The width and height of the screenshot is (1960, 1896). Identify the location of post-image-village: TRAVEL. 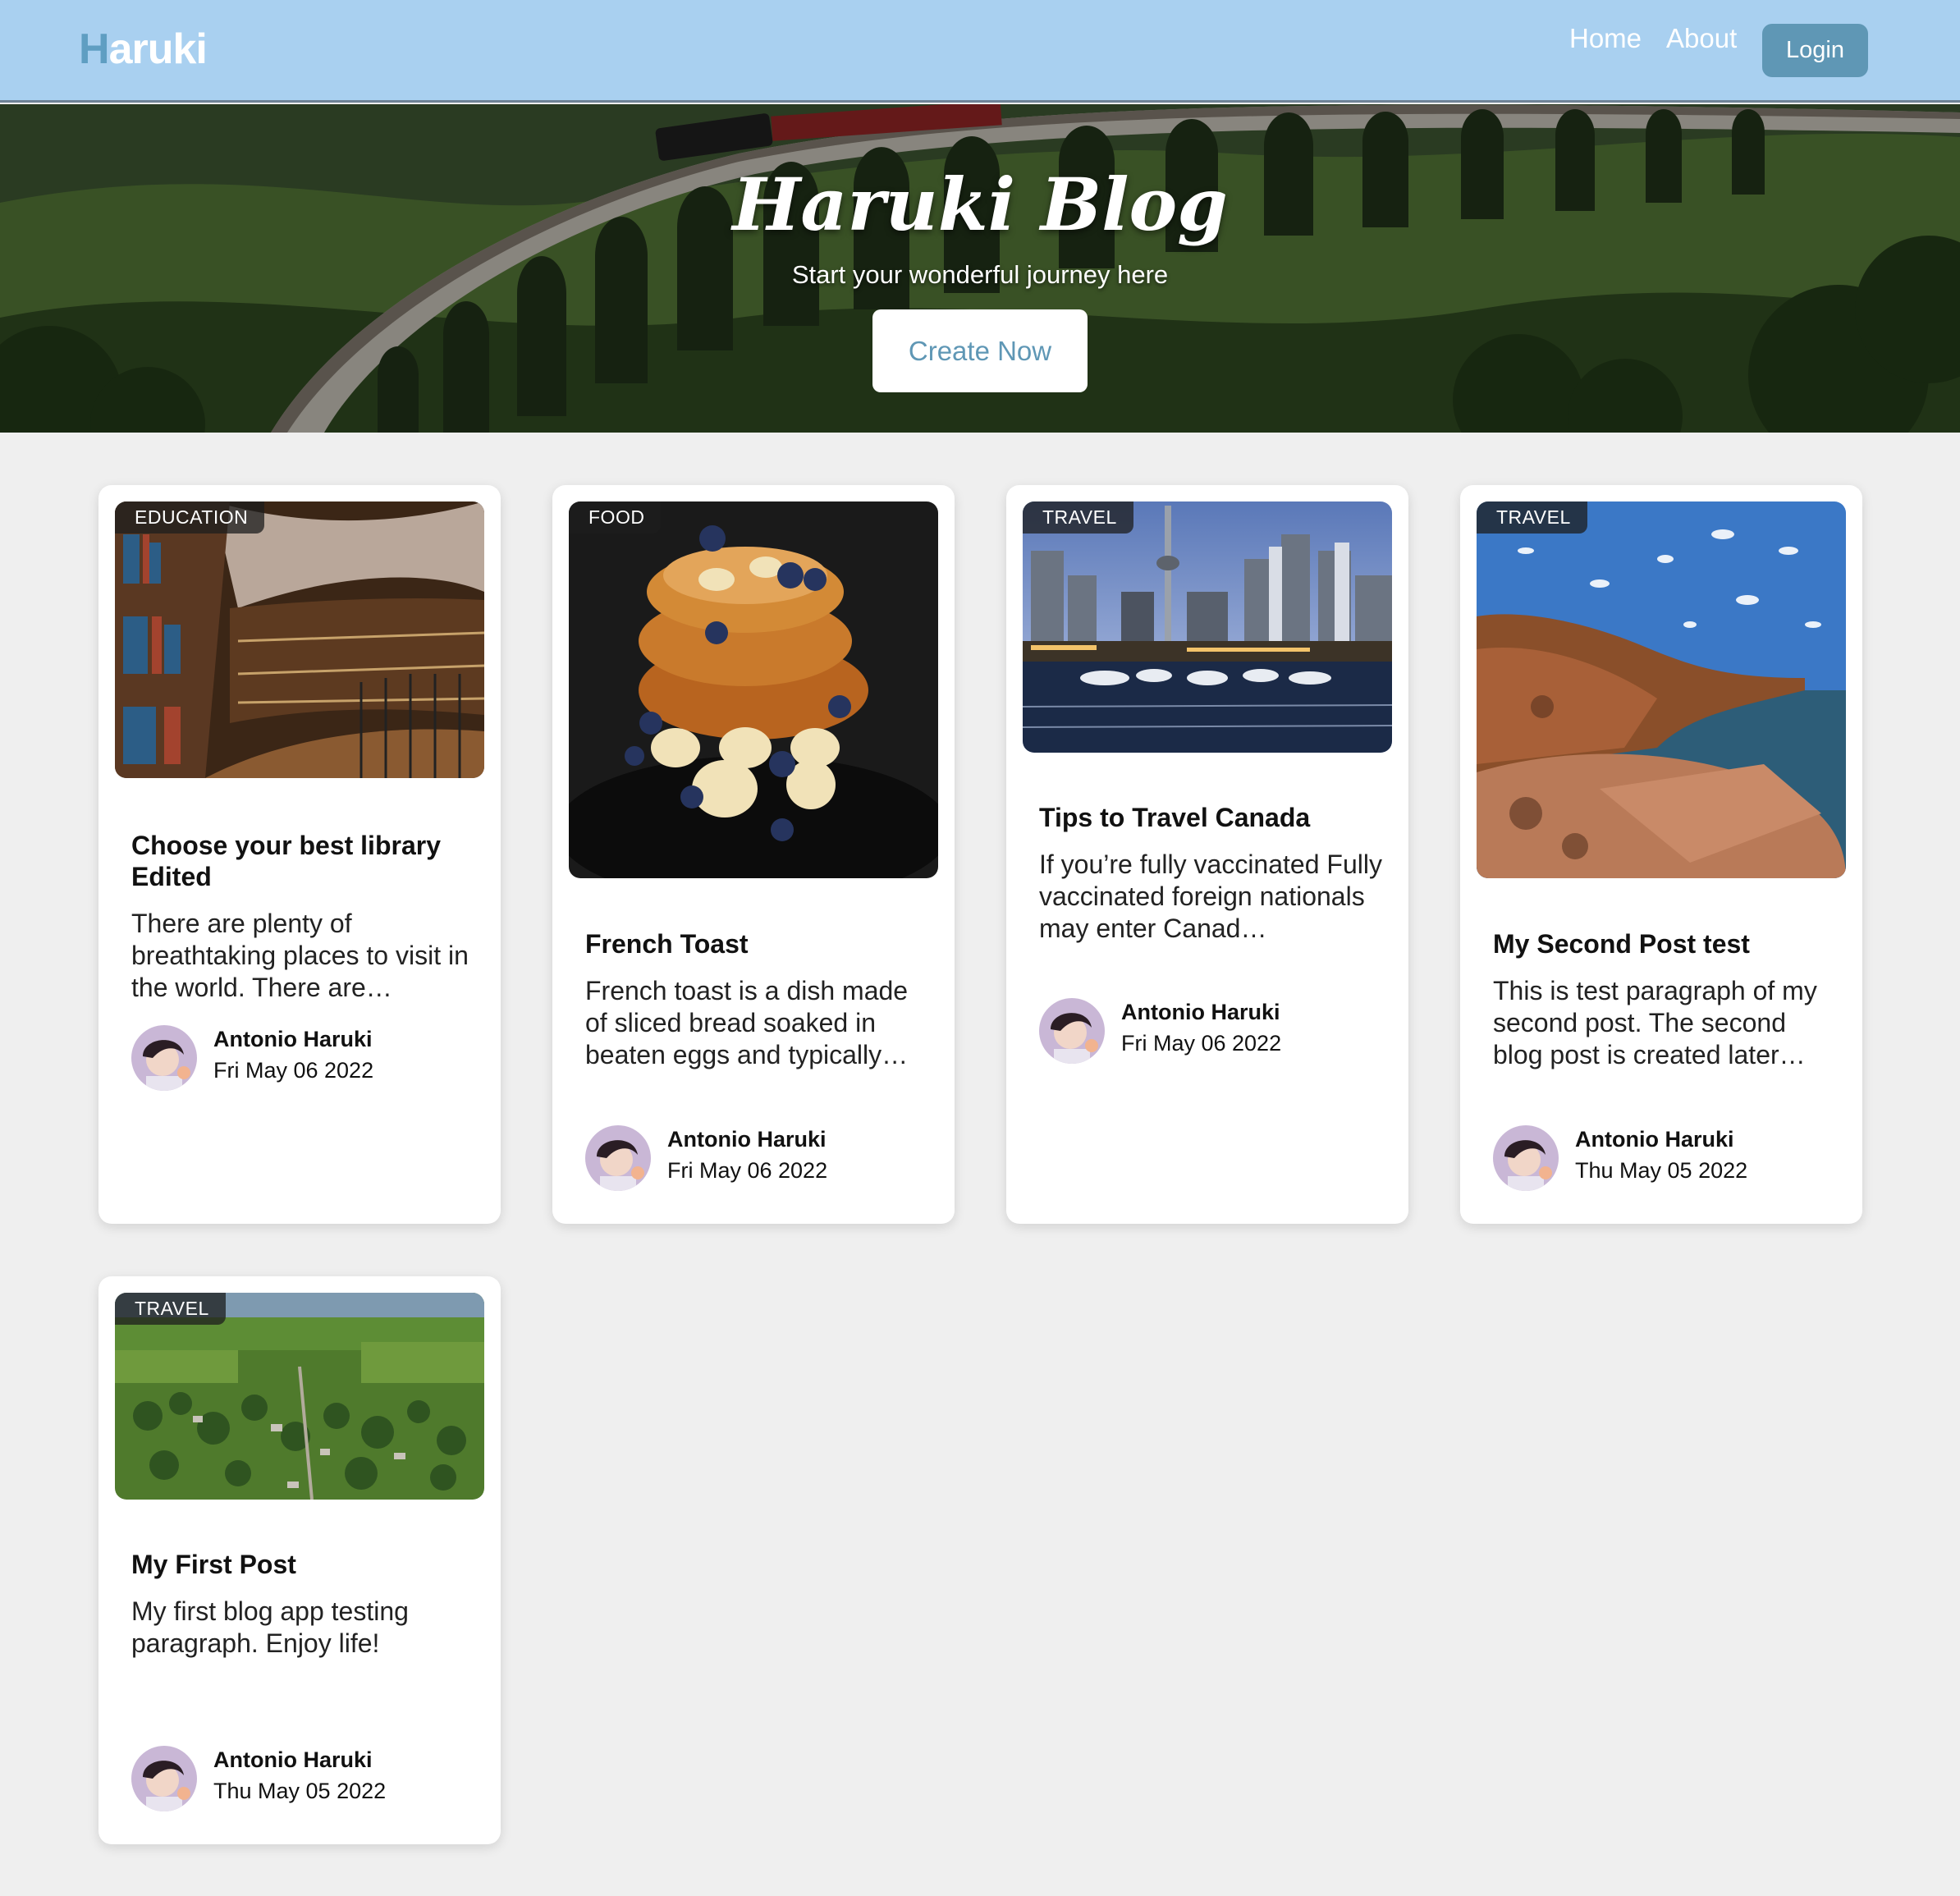
(299, 1397).